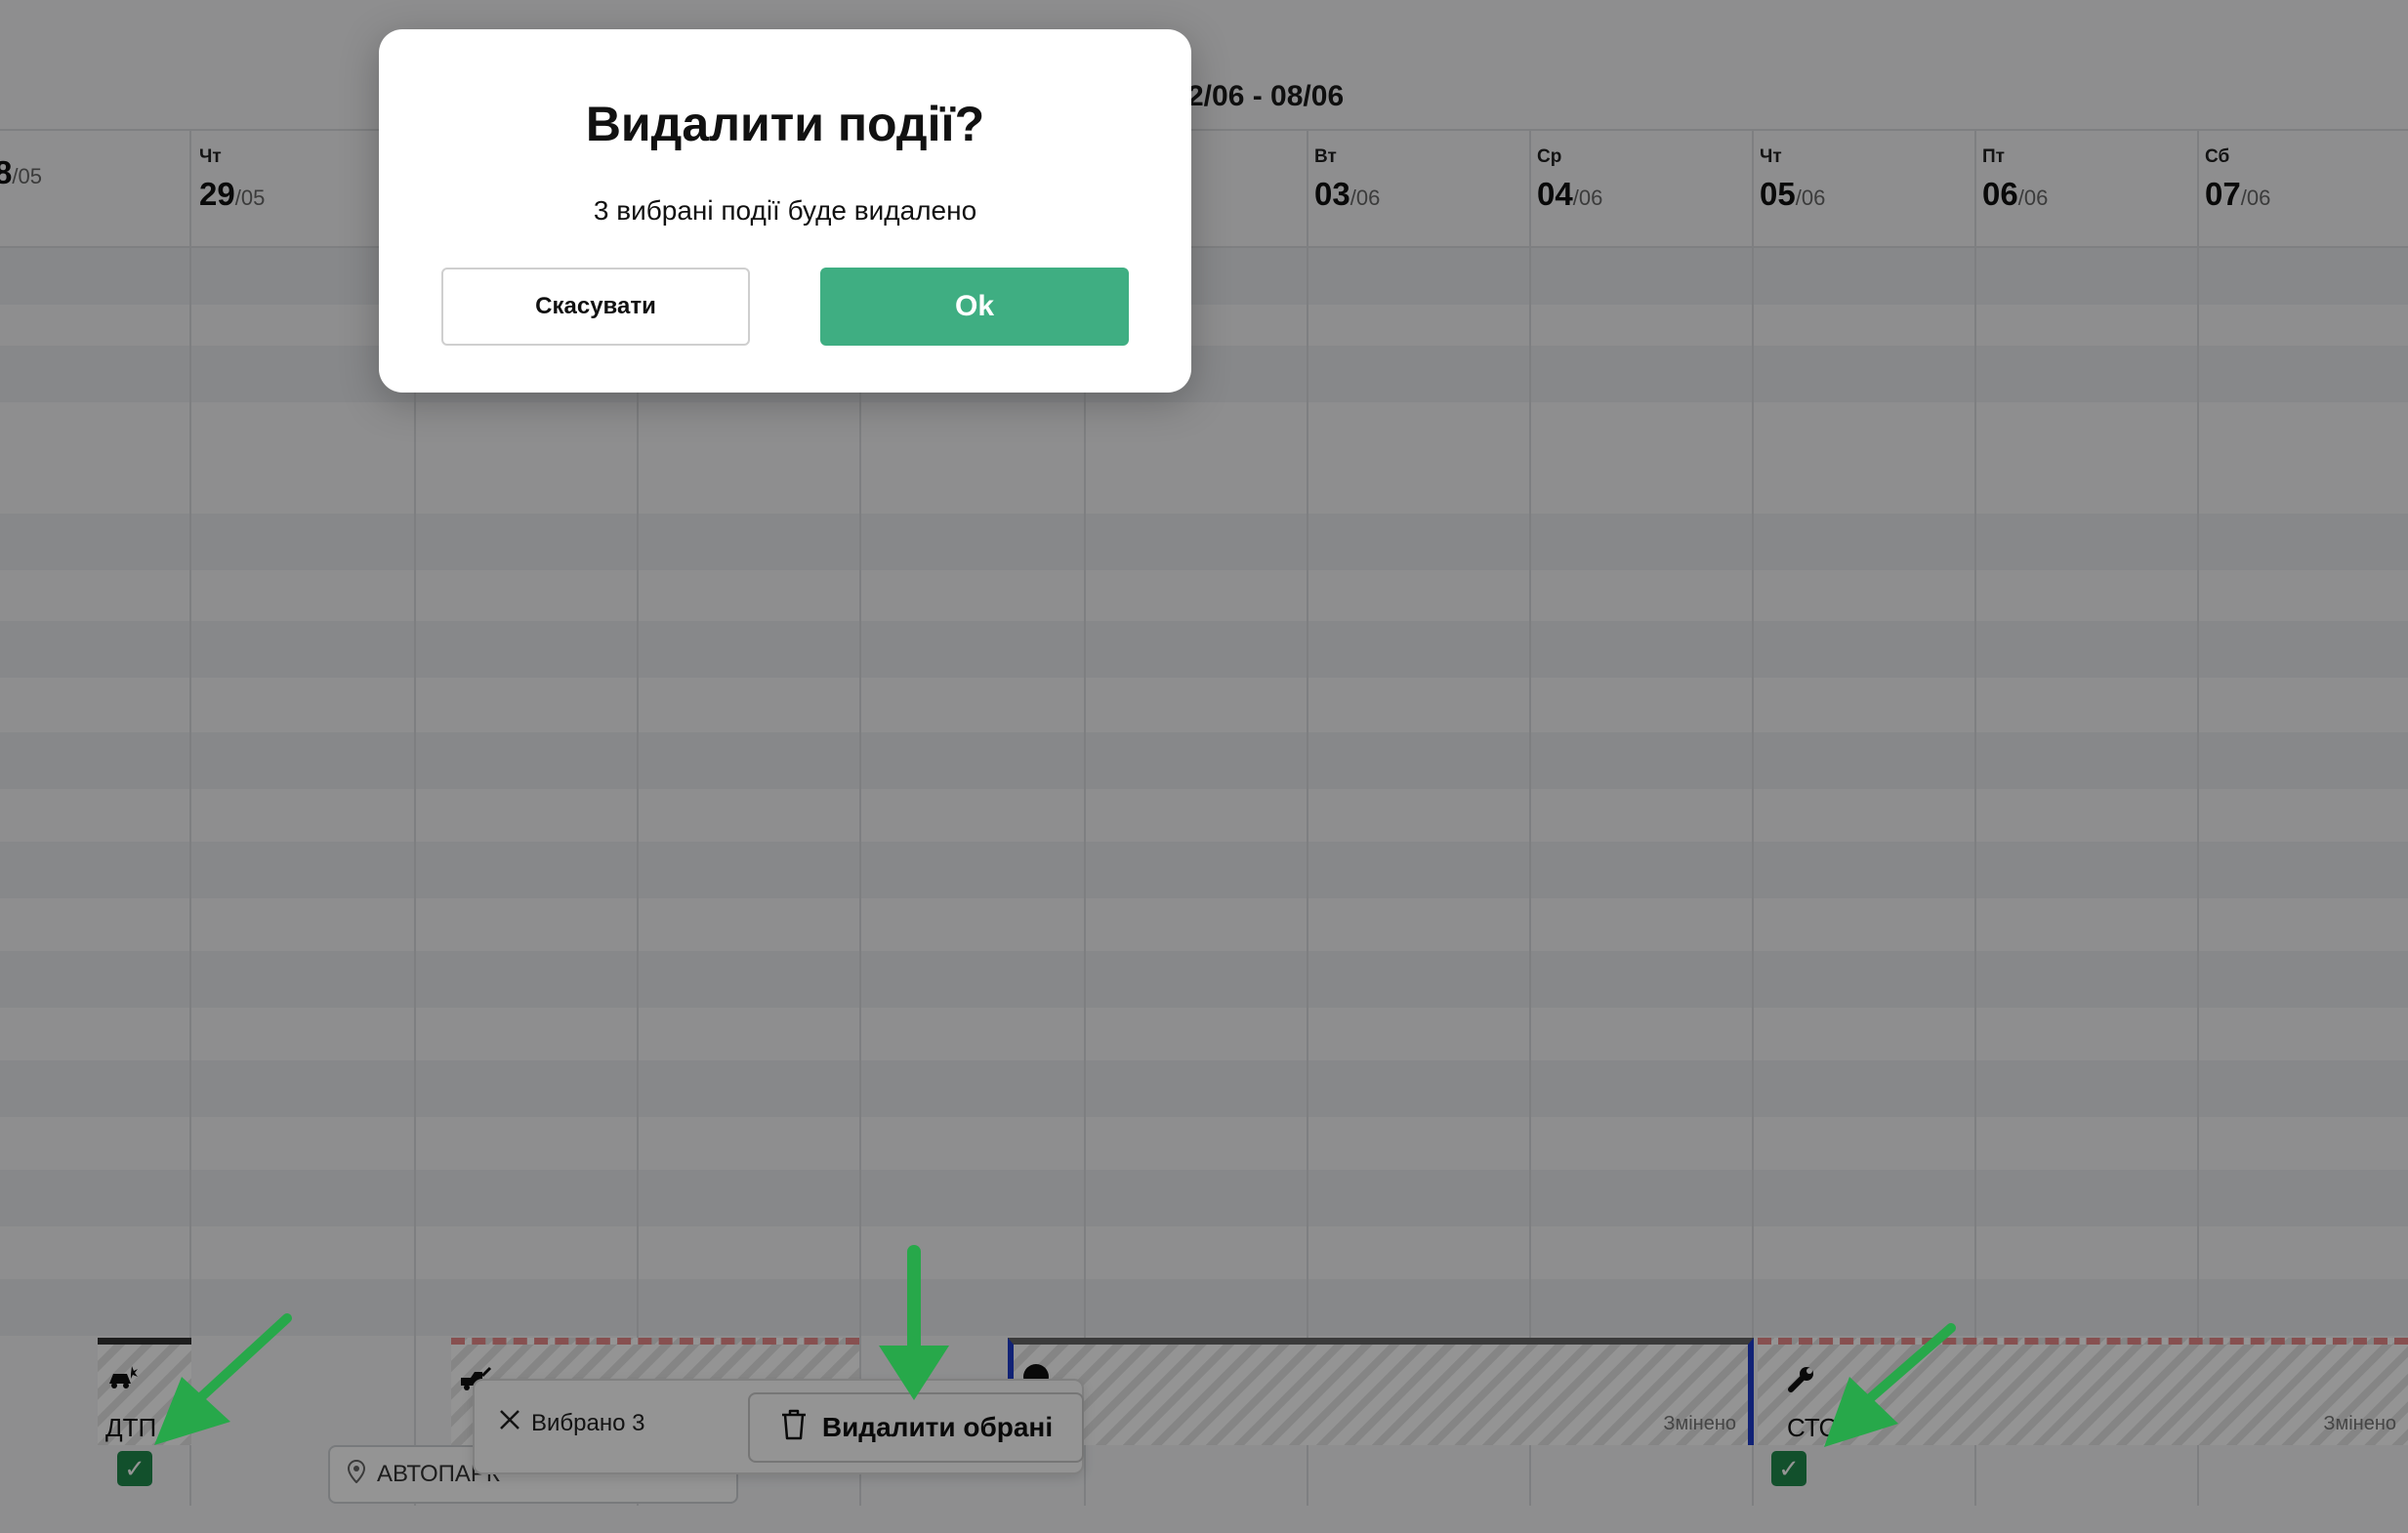 The image size is (2408, 1533). Describe the element at coordinates (595, 307) in the screenshot. I see `cancel-button: Скасувати` at that location.